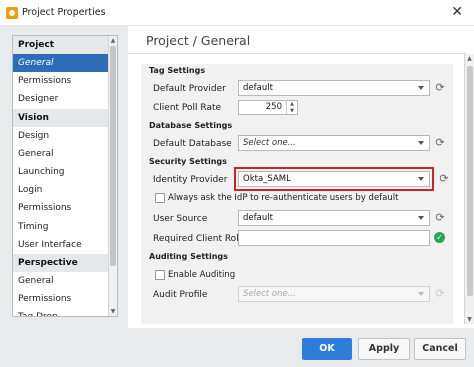  I want to click on section-title-database-settings: Database Settings, so click(191, 125).